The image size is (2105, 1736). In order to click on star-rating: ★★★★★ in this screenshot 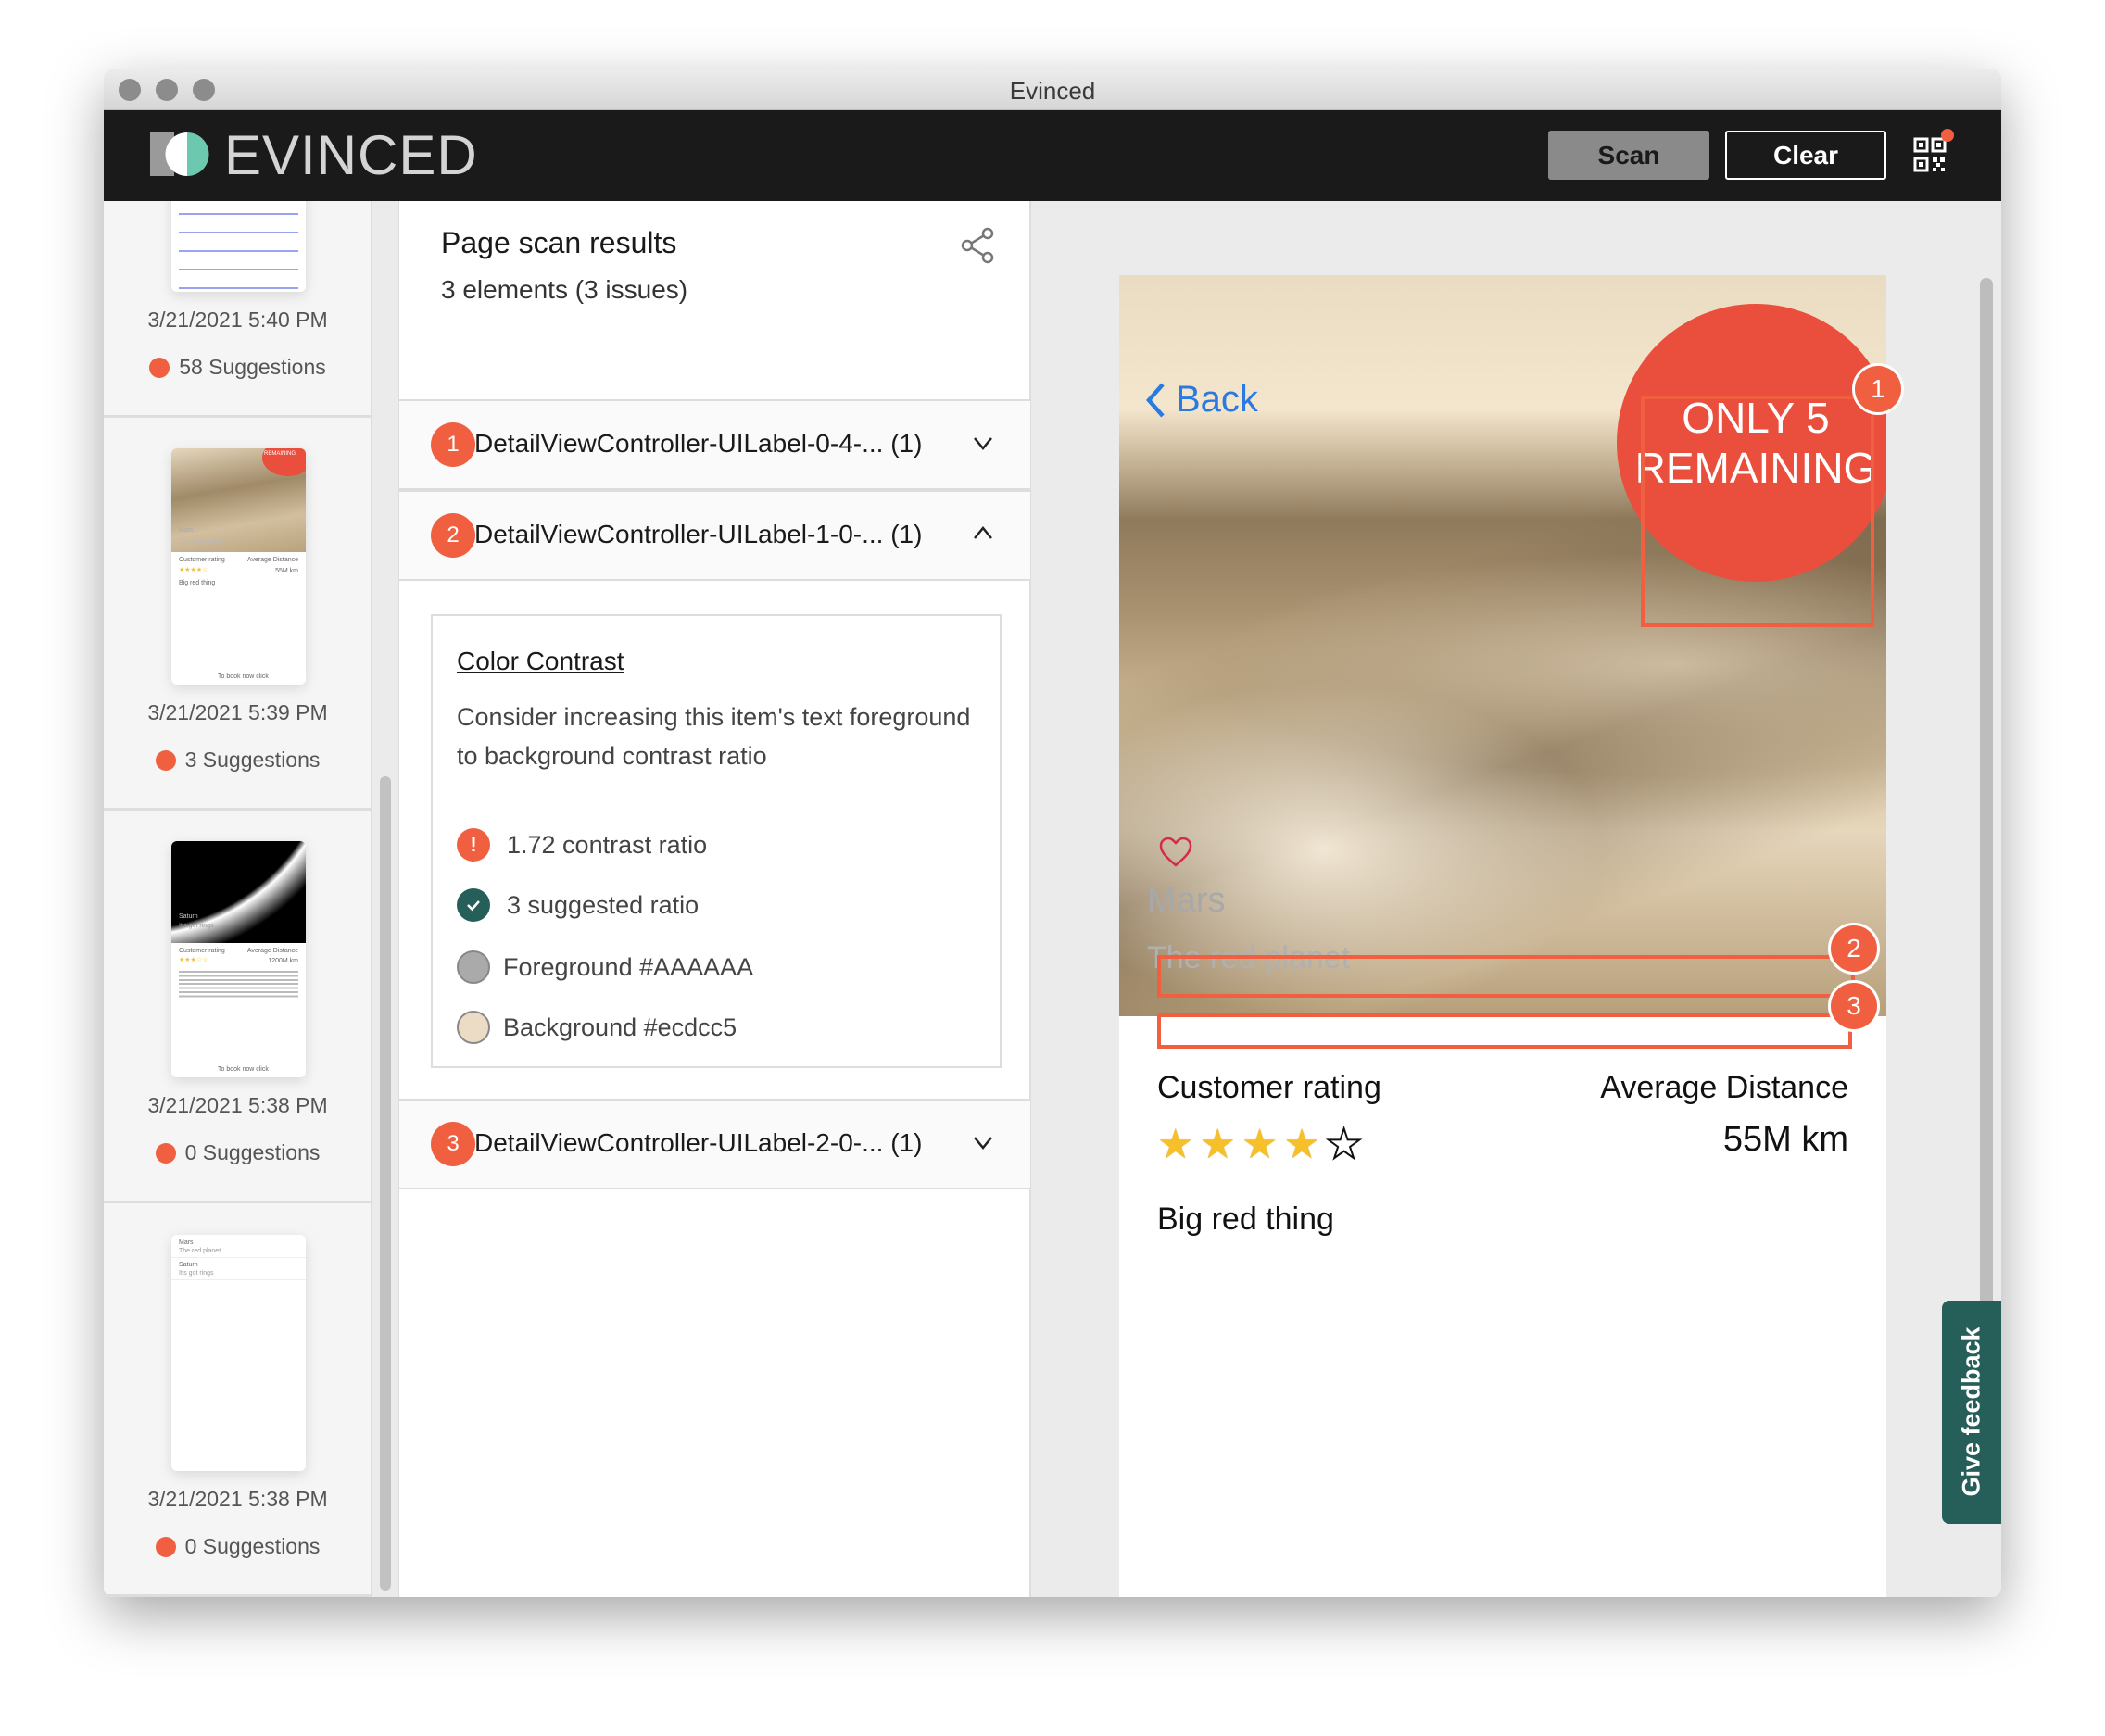, I will do `click(1262, 1144)`.